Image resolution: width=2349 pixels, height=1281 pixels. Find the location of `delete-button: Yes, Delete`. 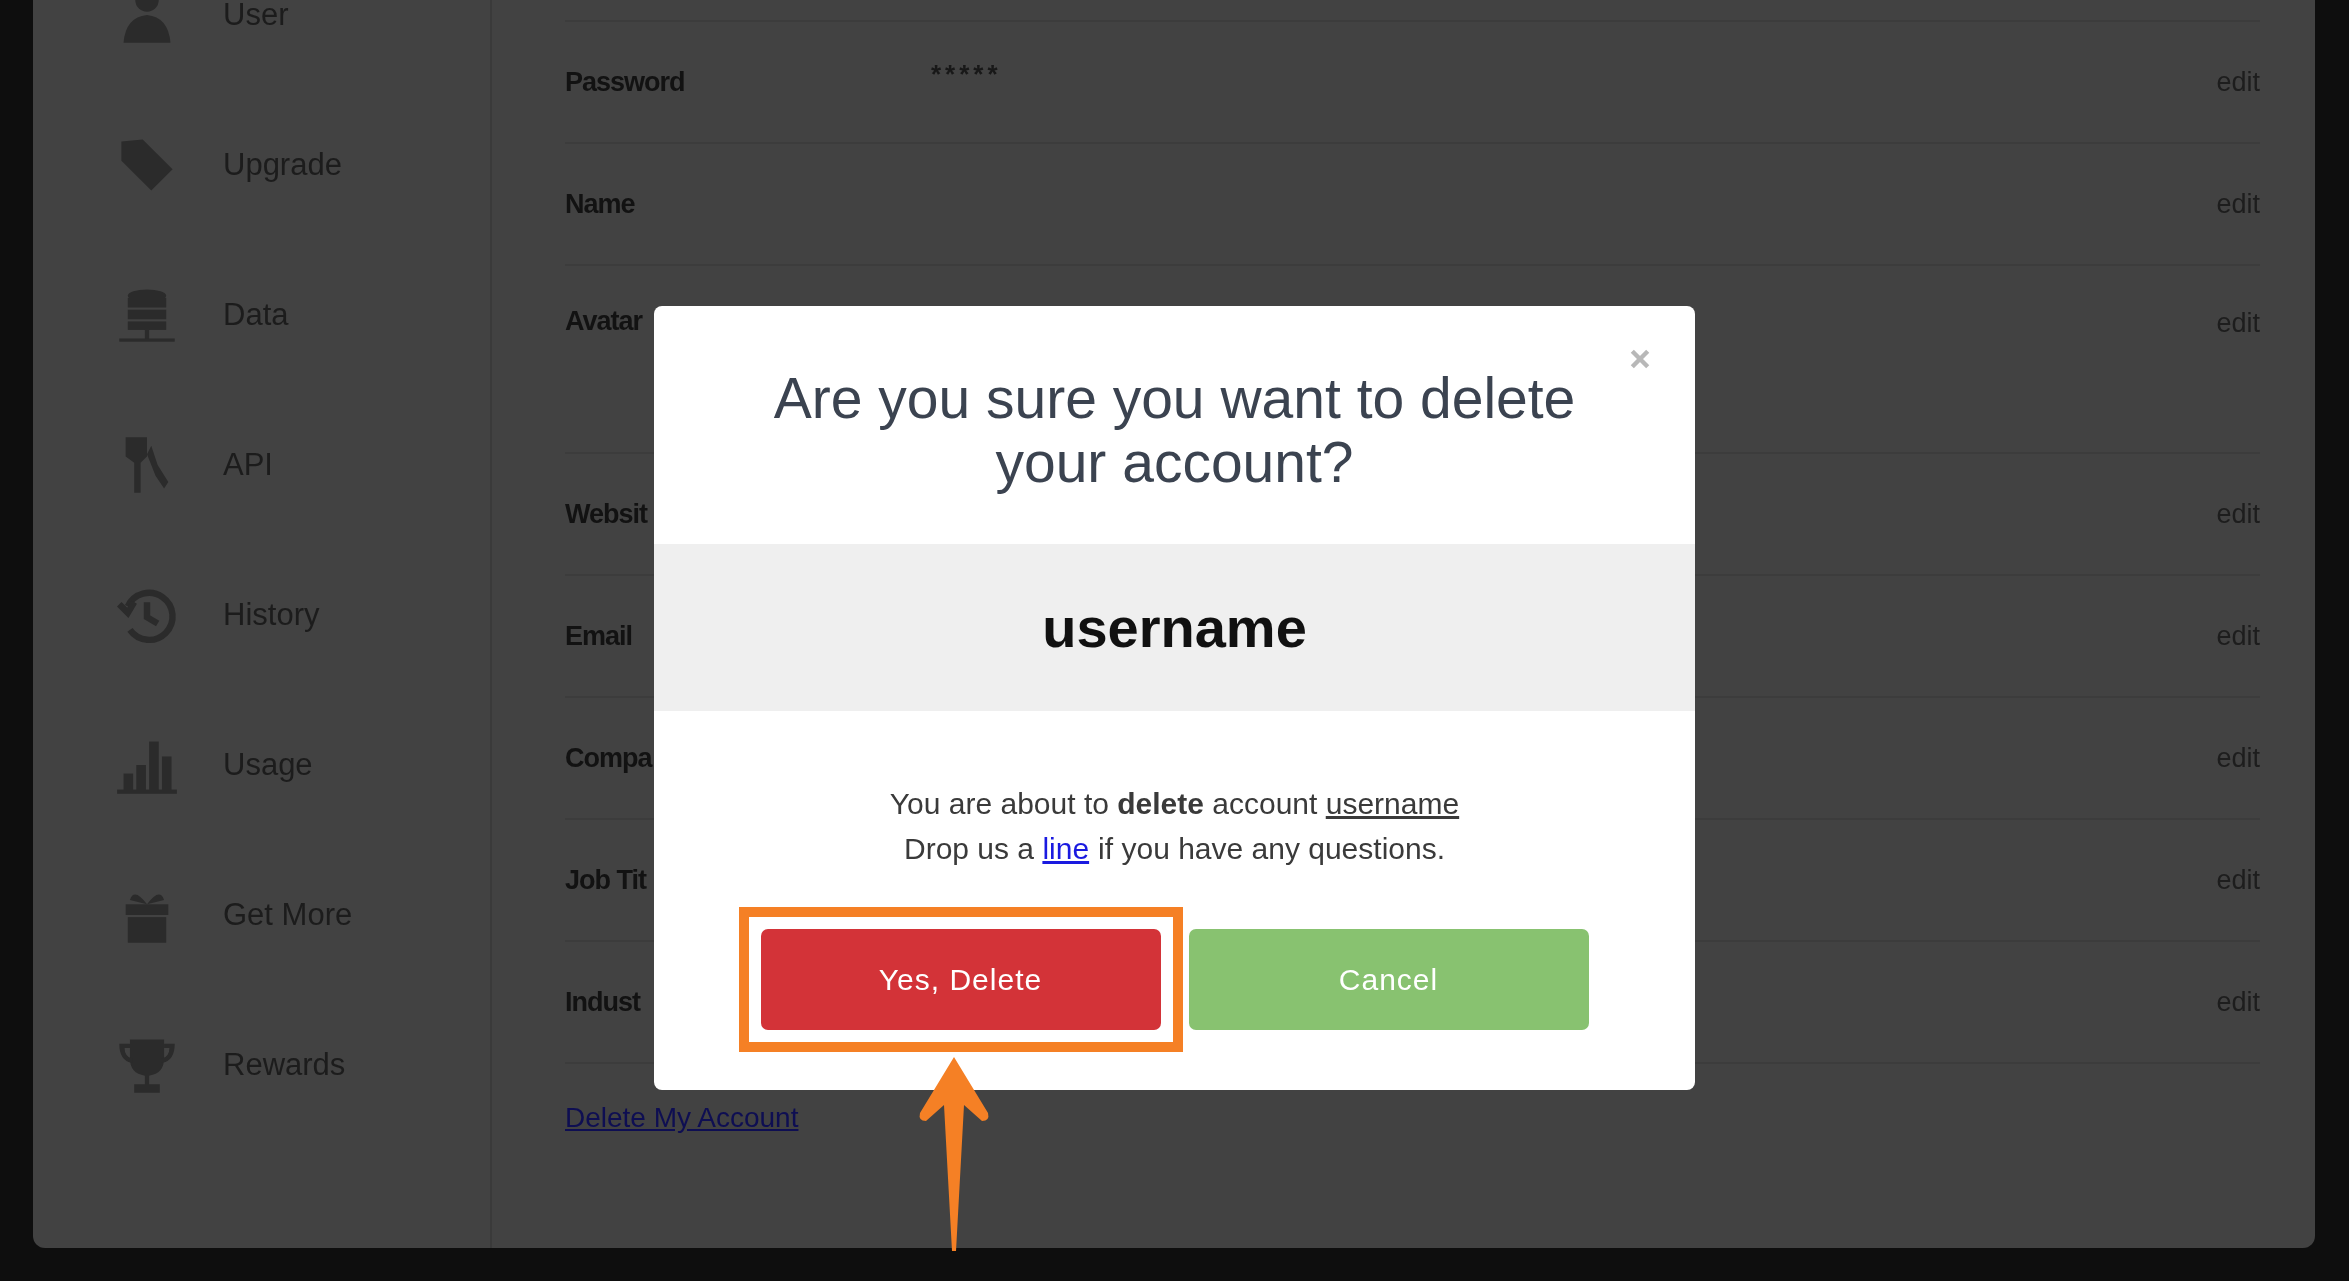

delete-button: Yes, Delete is located at coordinates (960, 979).